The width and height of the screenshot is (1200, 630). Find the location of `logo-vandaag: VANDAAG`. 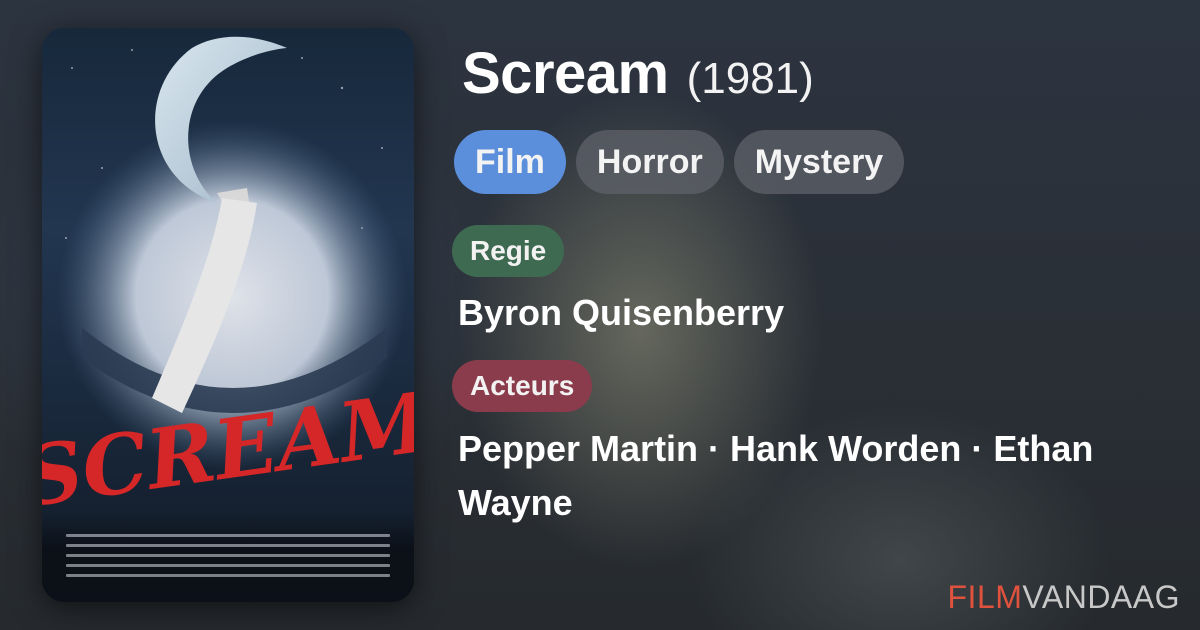

logo-vandaag: VANDAAG is located at coordinates (1101, 597).